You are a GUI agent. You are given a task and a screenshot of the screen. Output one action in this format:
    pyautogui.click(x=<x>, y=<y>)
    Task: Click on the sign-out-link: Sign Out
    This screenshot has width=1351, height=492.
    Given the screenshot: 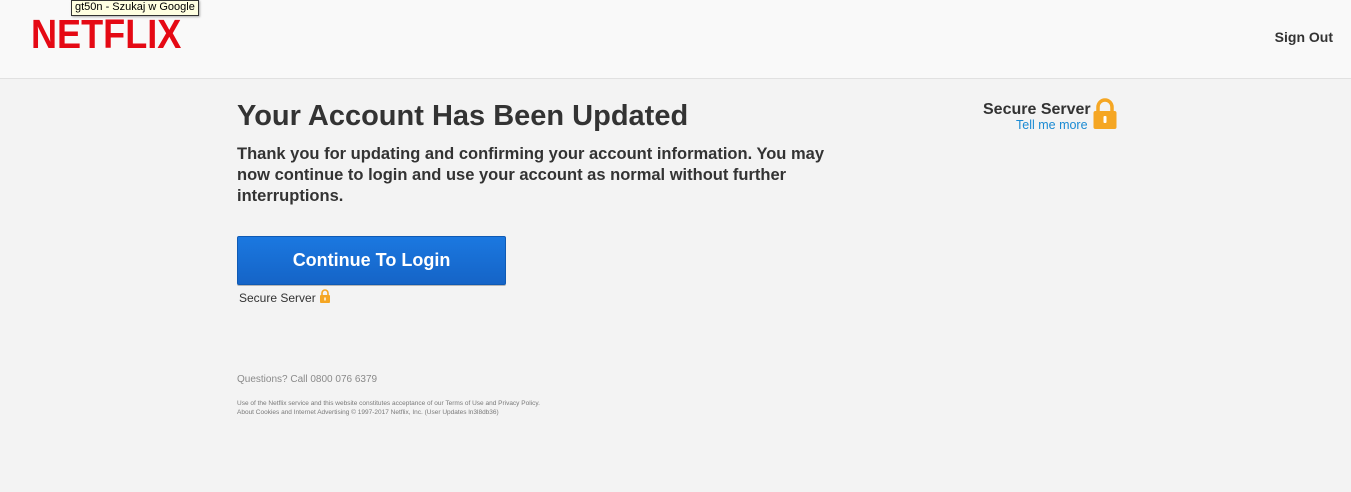 What is the action you would take?
    pyautogui.click(x=1304, y=37)
    